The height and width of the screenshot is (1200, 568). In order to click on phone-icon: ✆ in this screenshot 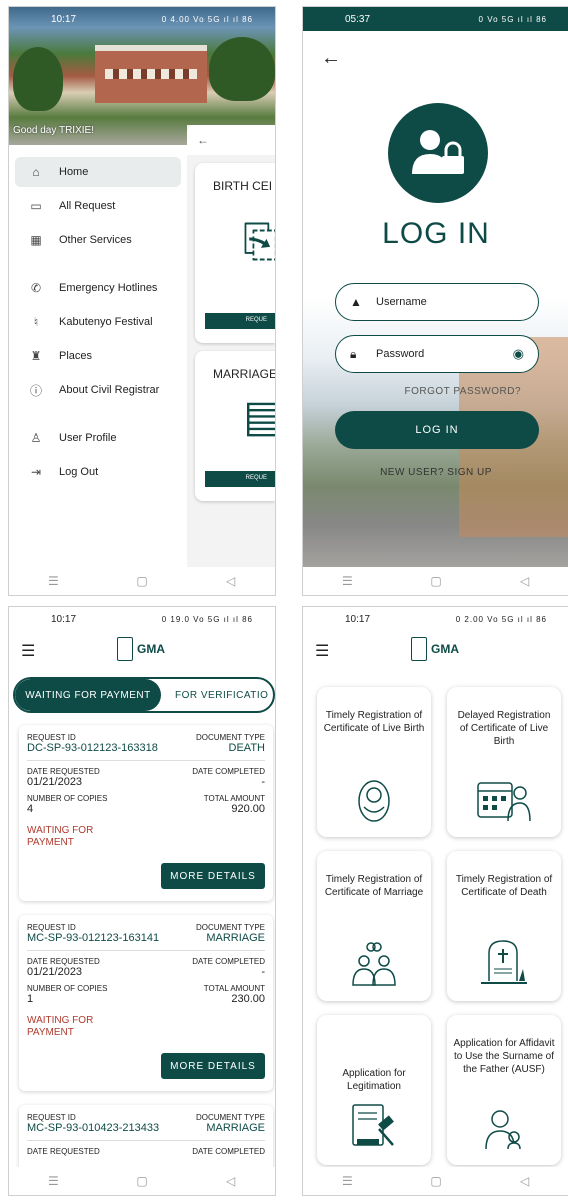, I will do `click(36, 288)`.